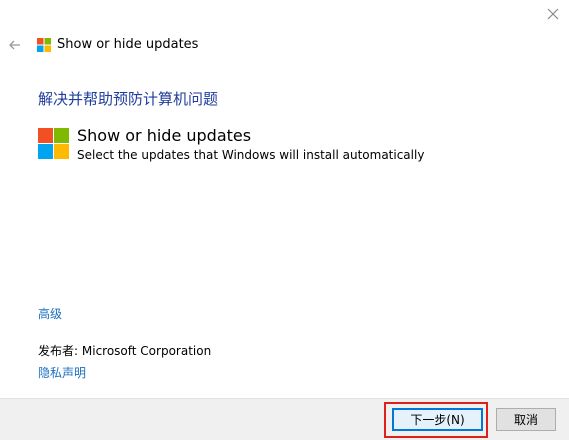 Image resolution: width=569 pixels, height=440 pixels. I want to click on footer-bar: 下一步(N) 取消, so click(284, 419).